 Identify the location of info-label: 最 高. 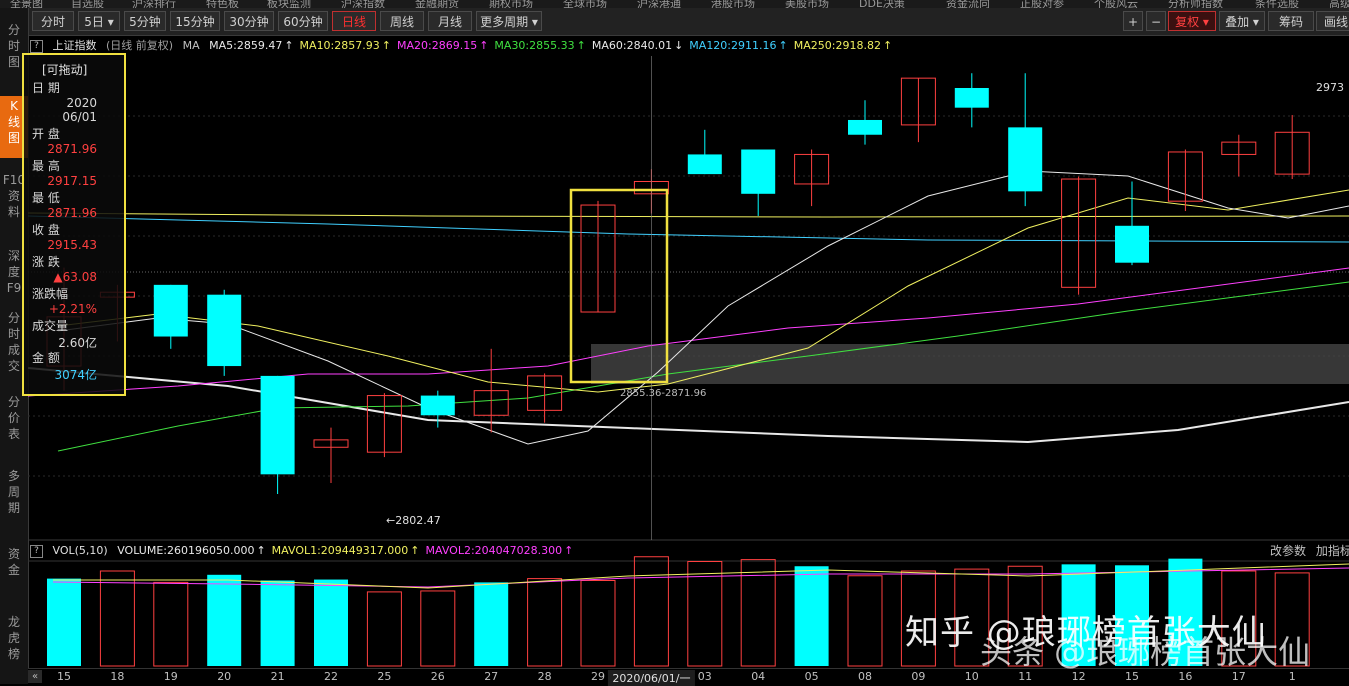
(46, 166).